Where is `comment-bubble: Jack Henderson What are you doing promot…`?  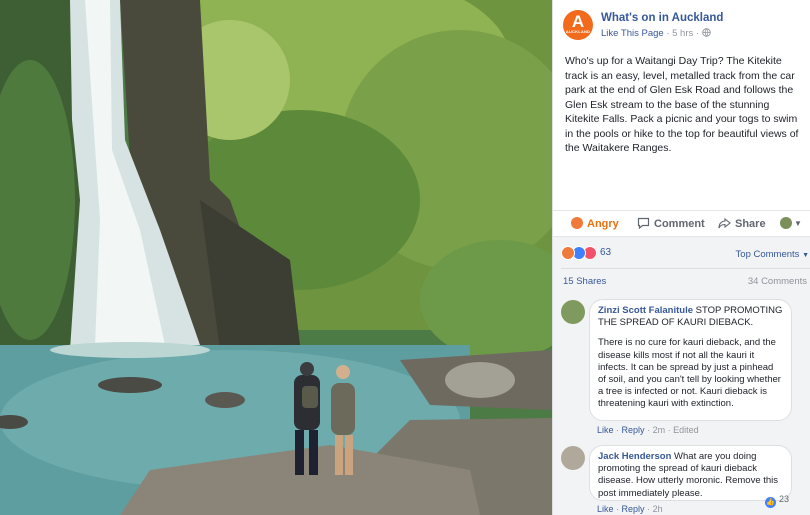
comment-bubble: Jack Henderson What are you doing promot… is located at coordinates (690, 473).